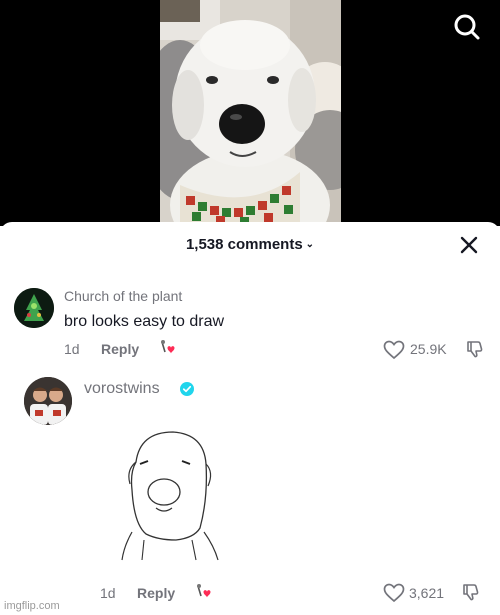 The height and width of the screenshot is (615, 500). Describe the element at coordinates (187, 389) in the screenshot. I see `verified-badge-icon` at that location.